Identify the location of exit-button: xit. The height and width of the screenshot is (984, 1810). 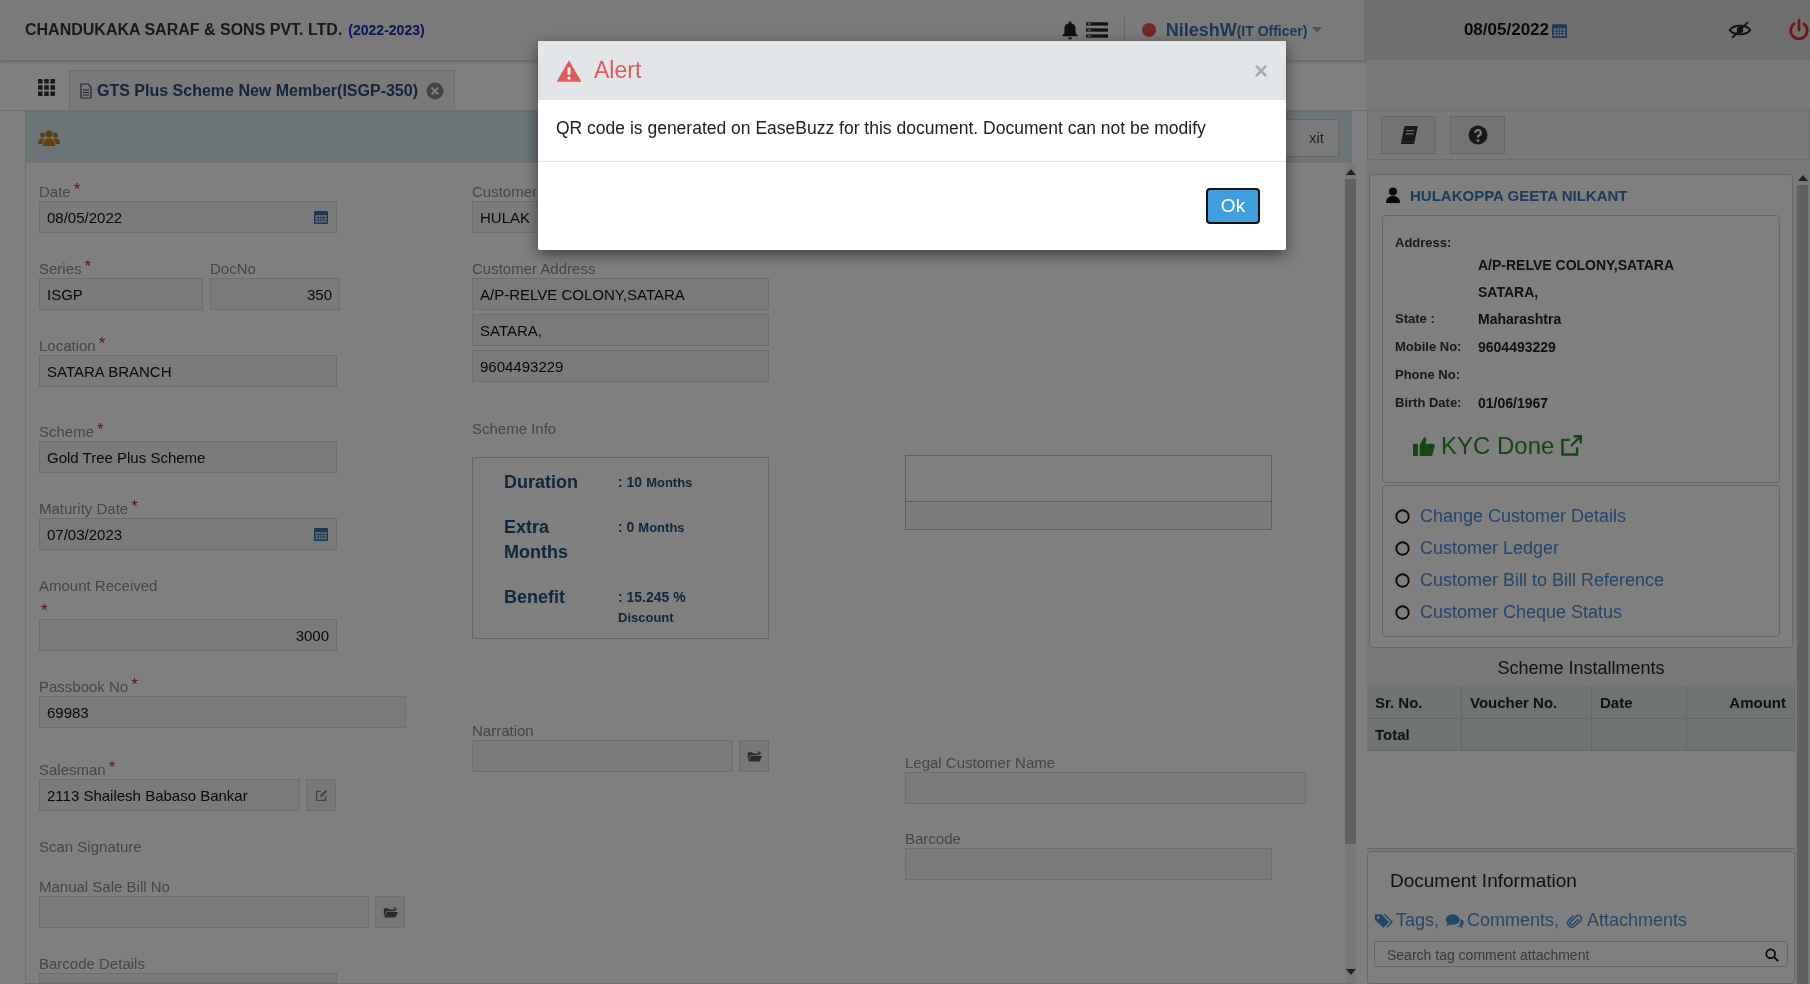
(1311, 137).